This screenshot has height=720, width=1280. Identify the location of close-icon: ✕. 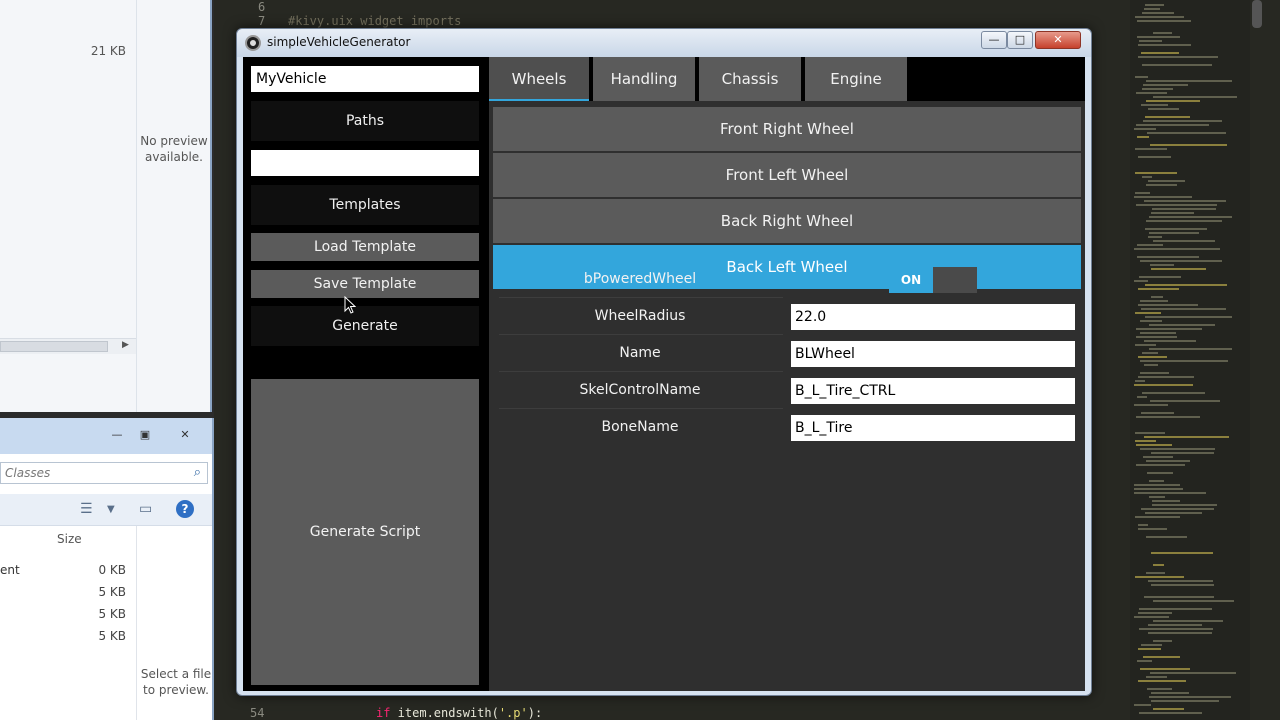
(185, 435).